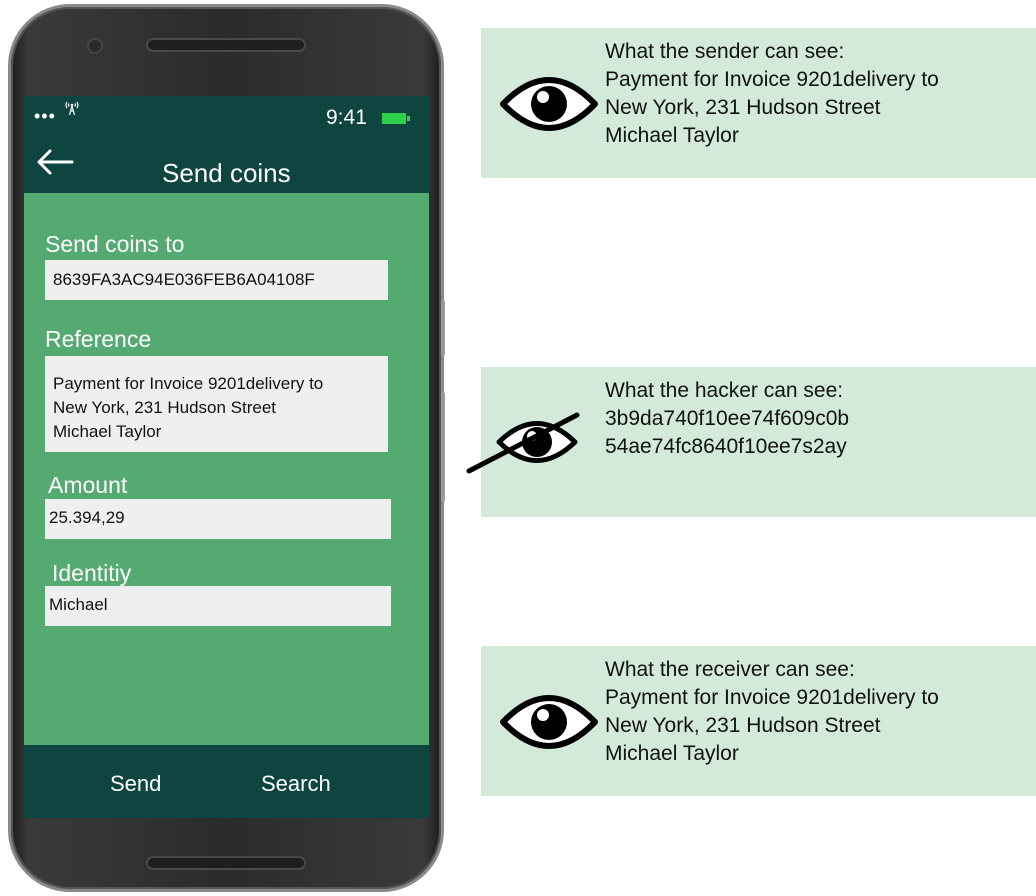 This screenshot has width=1036, height=896. I want to click on identity-label: Identitiy, so click(92, 573).